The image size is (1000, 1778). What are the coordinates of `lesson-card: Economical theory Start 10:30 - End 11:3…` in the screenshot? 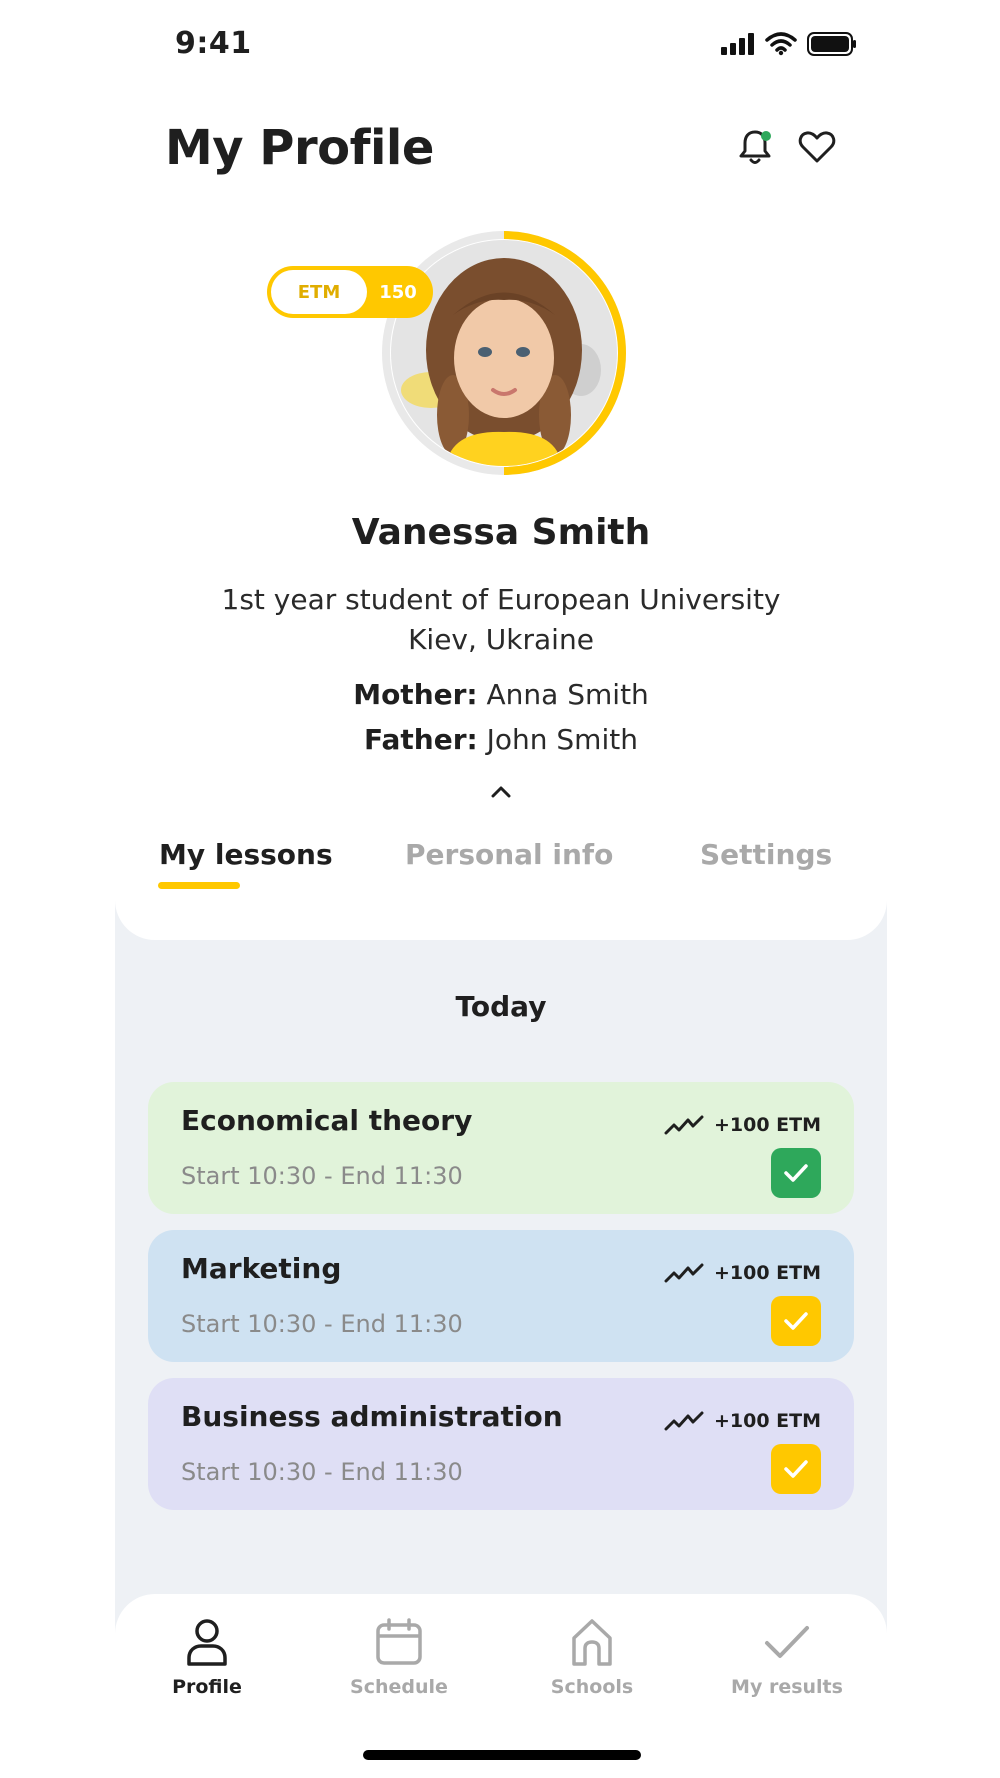 It's located at (501, 1148).